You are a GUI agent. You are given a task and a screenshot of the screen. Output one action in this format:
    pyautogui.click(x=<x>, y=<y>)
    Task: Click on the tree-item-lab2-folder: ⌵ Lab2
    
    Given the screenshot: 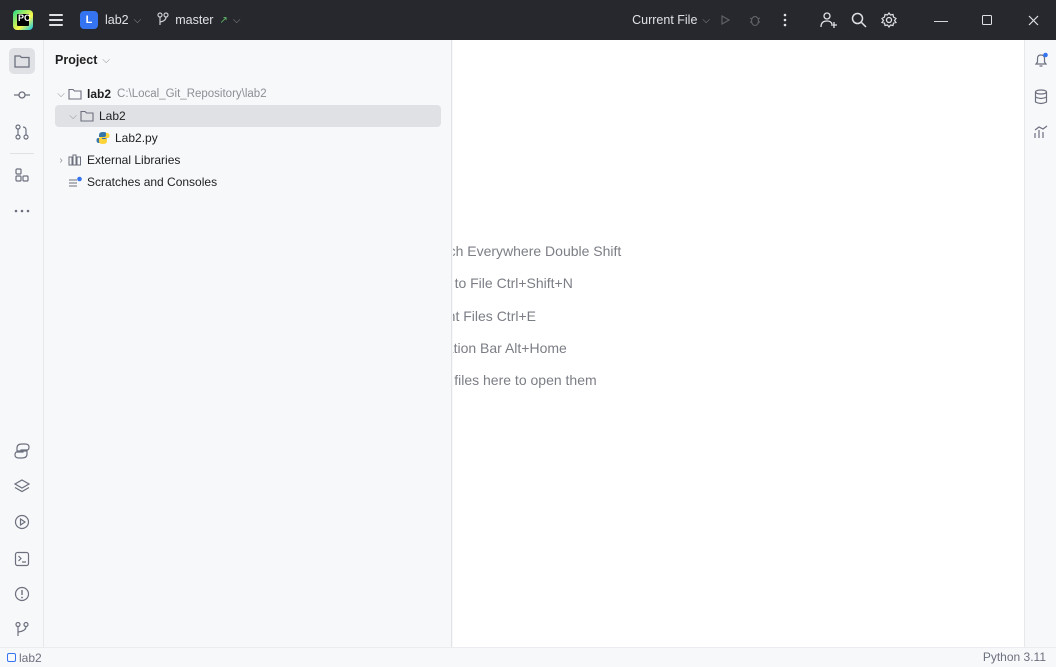 What is the action you would take?
    pyautogui.click(x=248, y=116)
    